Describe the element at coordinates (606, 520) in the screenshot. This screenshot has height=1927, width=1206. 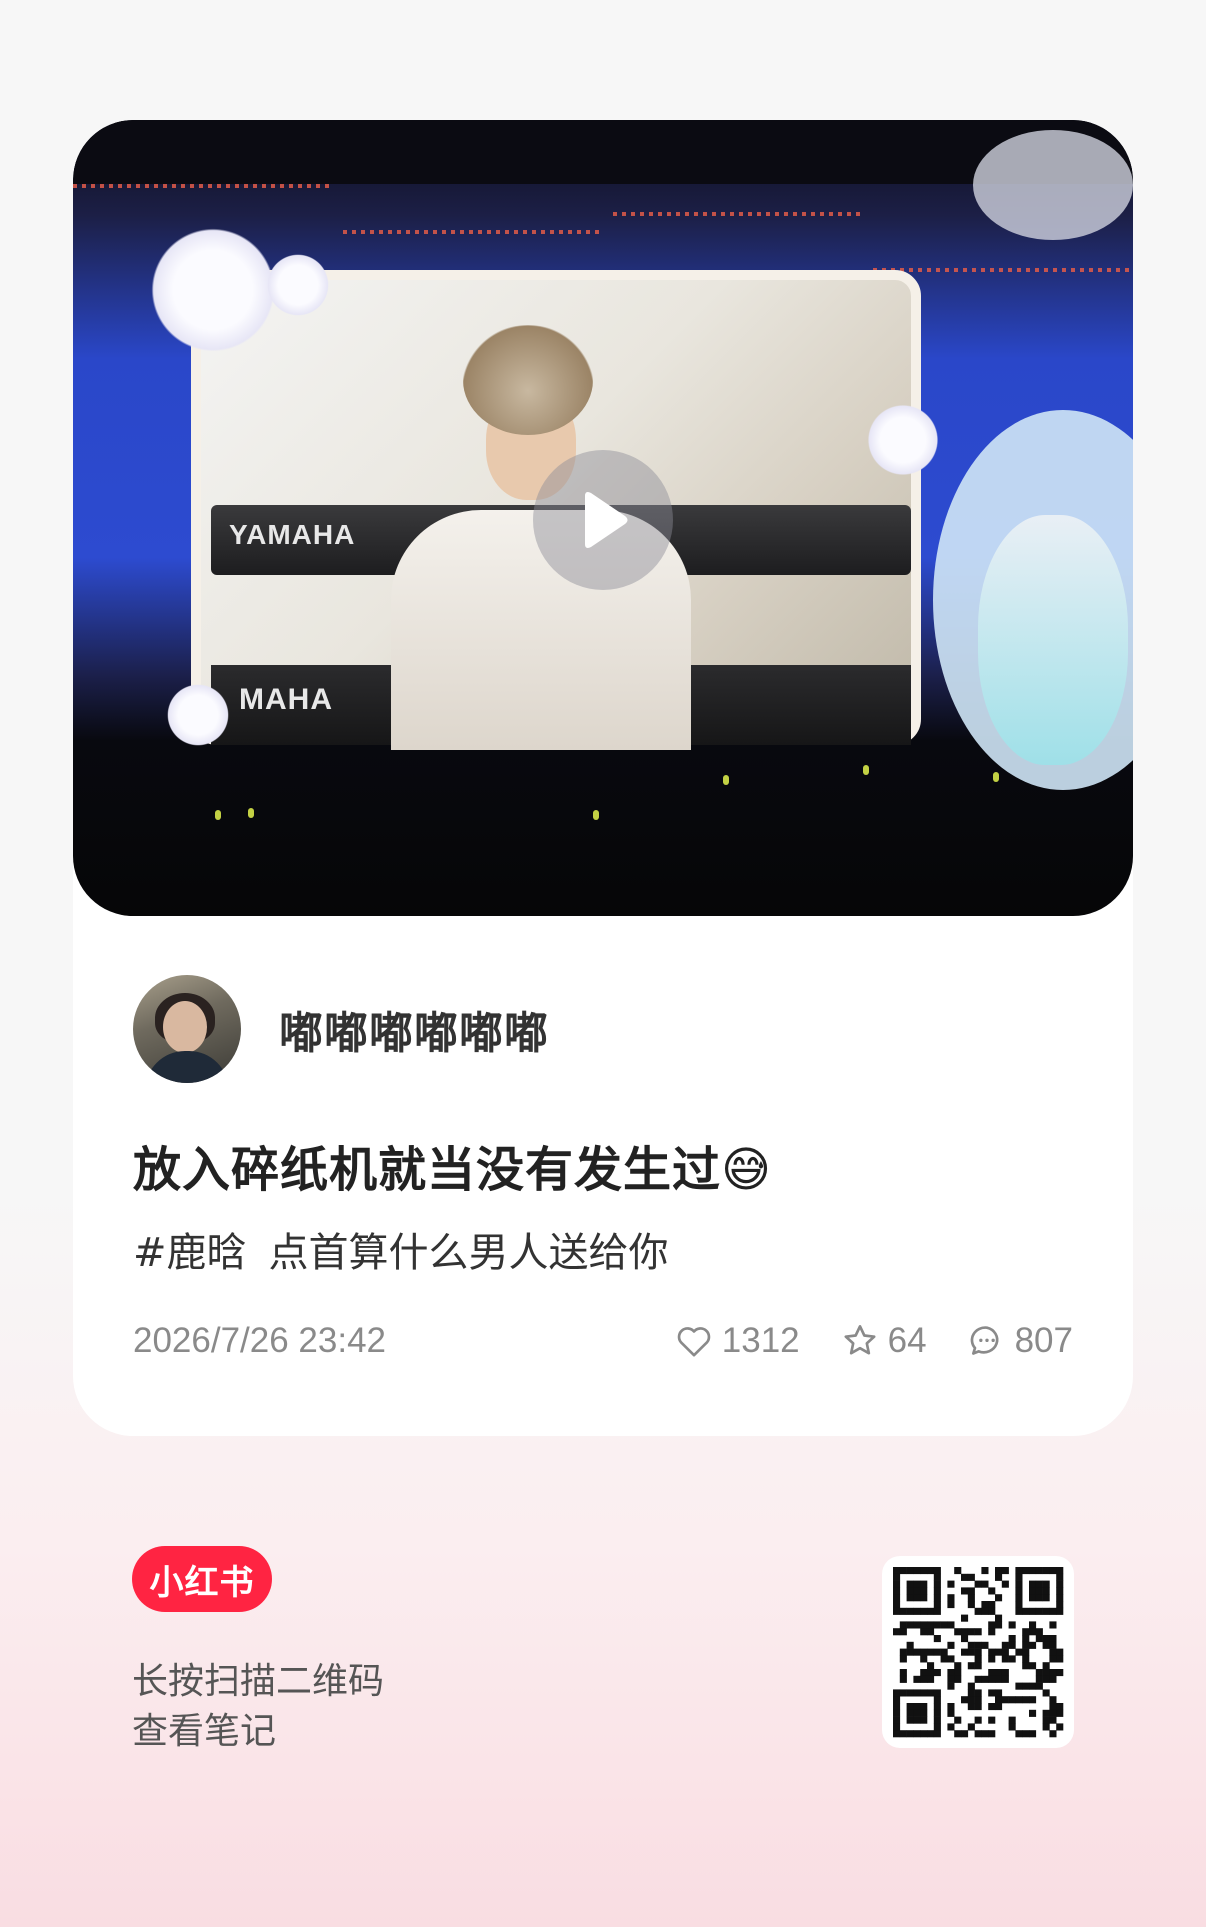
I see `play-icon` at that location.